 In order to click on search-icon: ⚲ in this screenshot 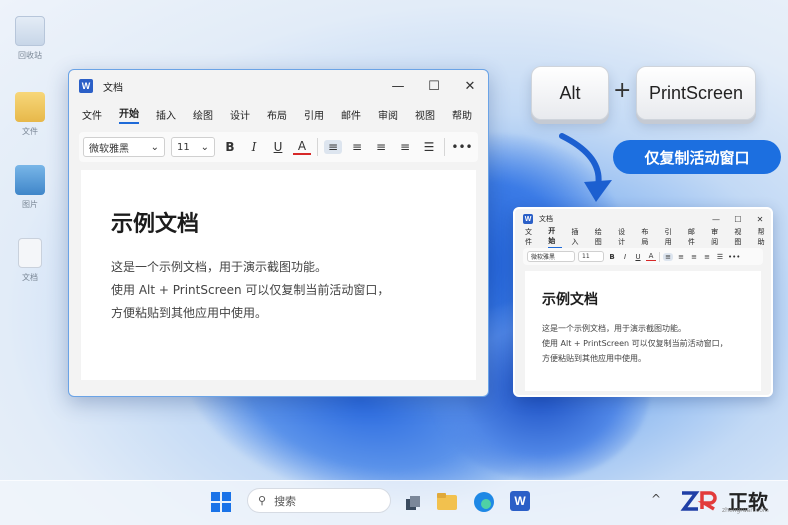, I will do `click(262, 500)`.